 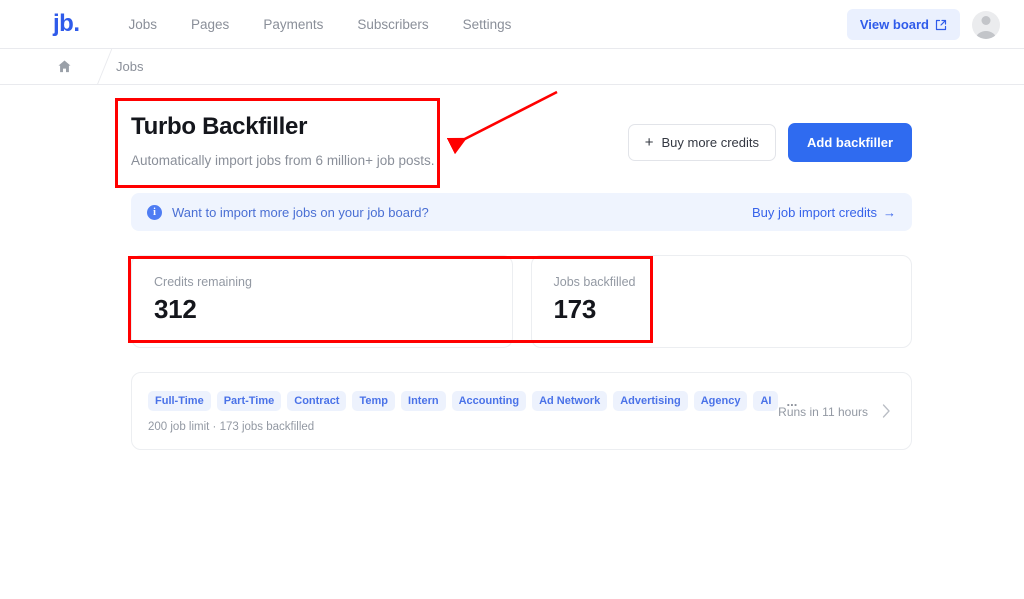 I want to click on breadcrumb-item-jobs: Jobs, so click(x=129, y=66).